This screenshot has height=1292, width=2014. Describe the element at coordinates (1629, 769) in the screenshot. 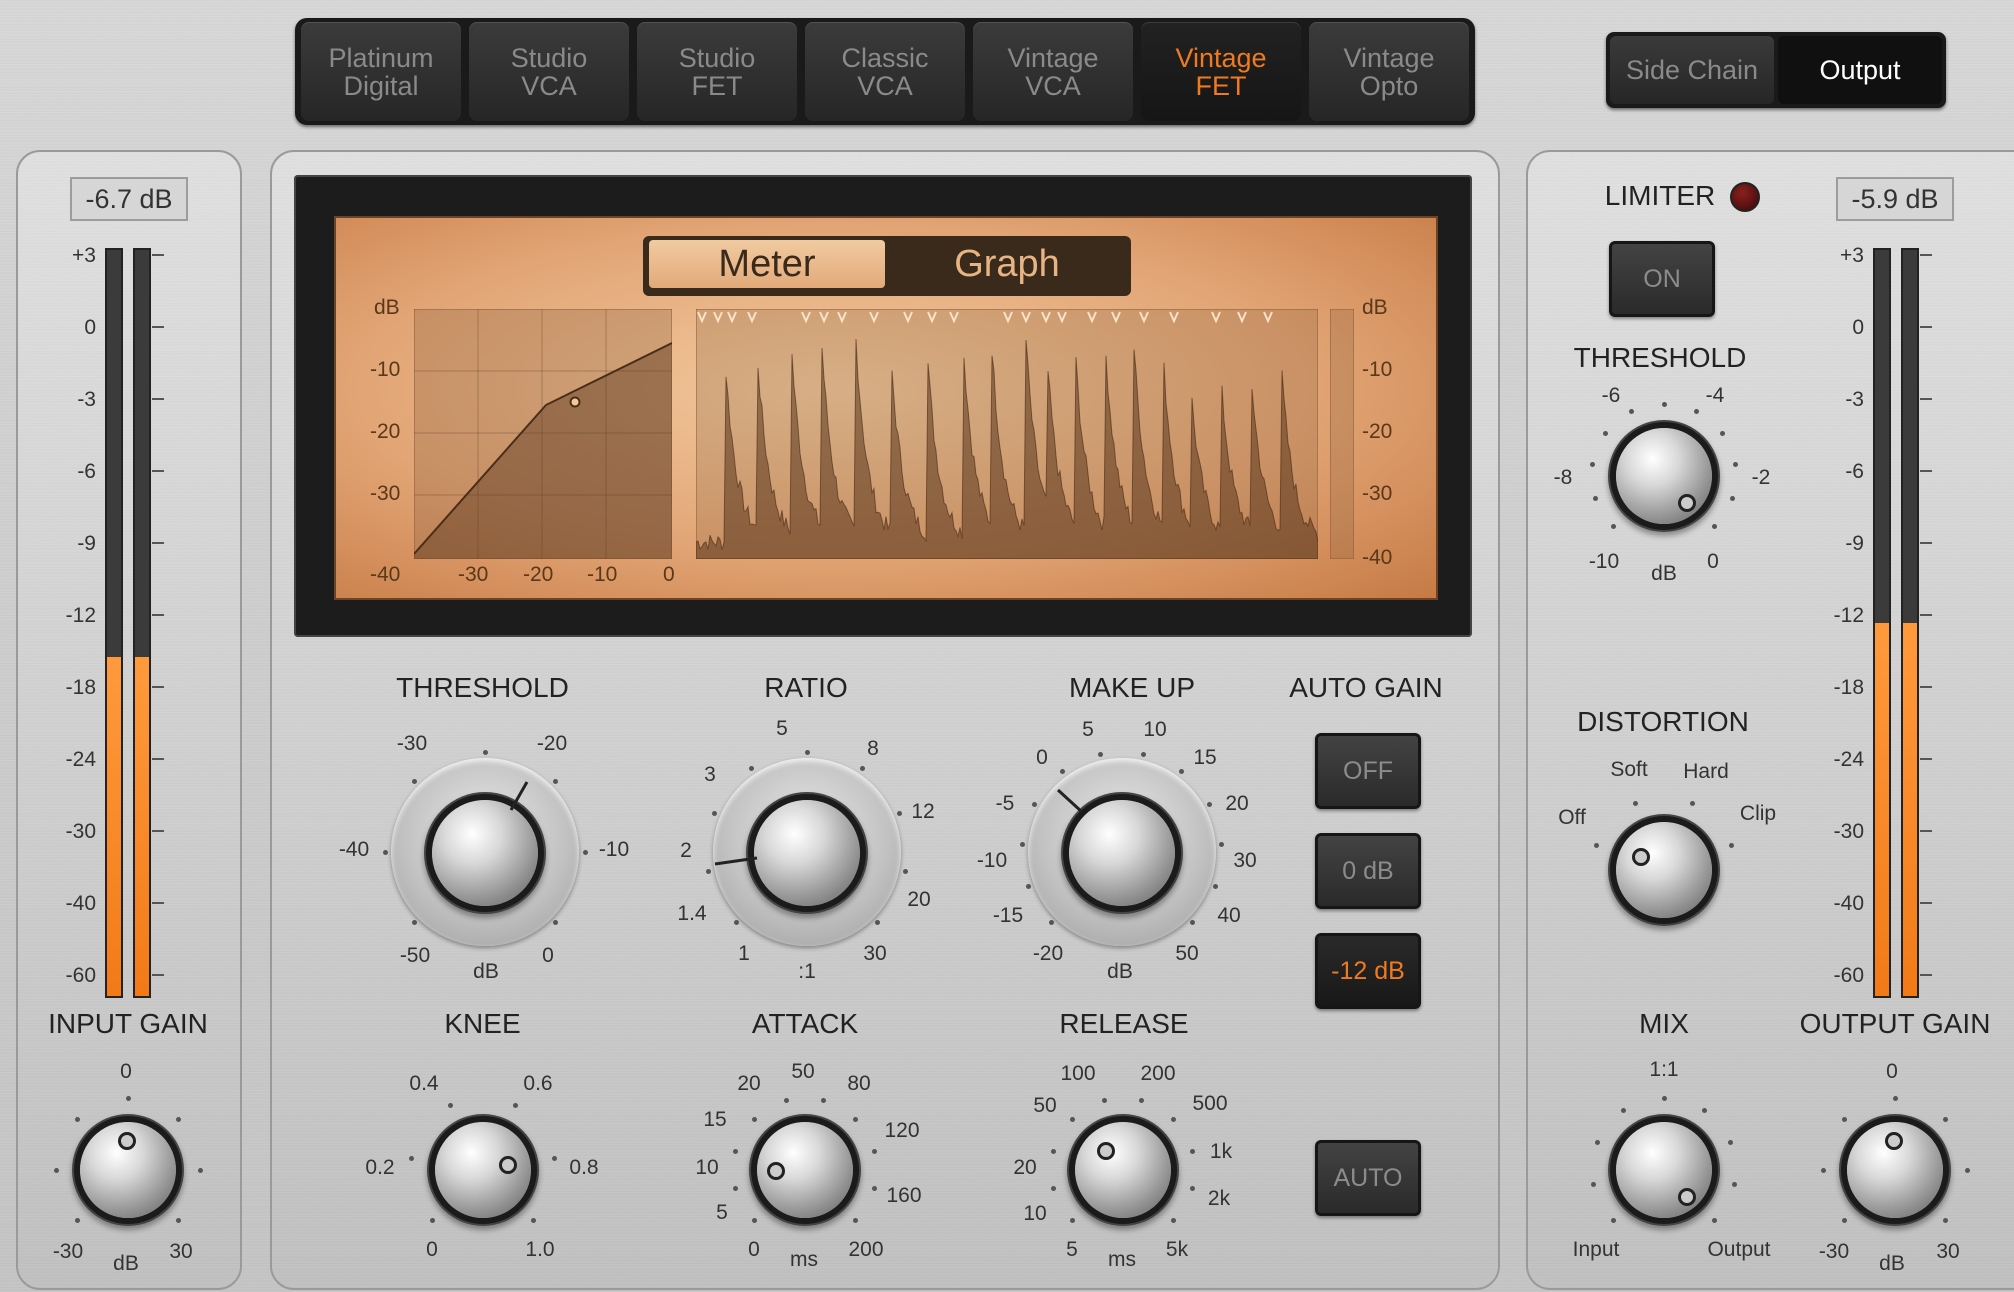

I see `distortion-tick: Soft` at that location.